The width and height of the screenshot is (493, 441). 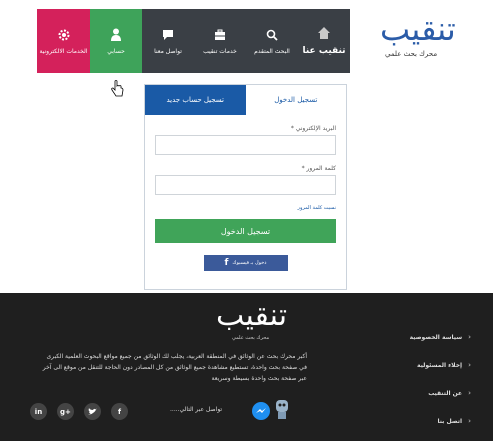 I want to click on password-field, so click(x=245, y=185).